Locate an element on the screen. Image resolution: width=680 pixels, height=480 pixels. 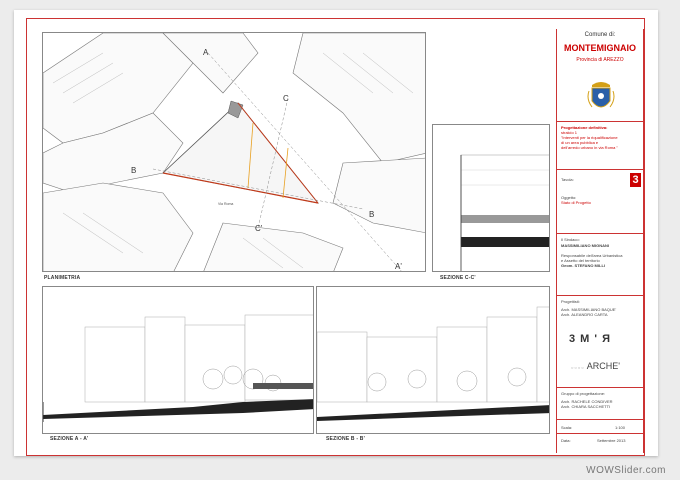
tavola-label: Tavola: is located at coordinates (567, 179).